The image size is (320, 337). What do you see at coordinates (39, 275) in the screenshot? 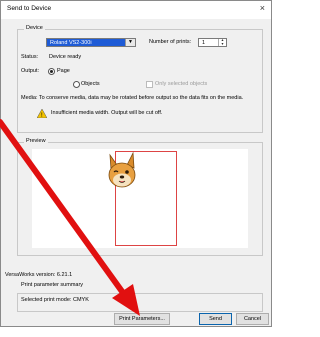
I see `version-text: VersaWorks version: 6.21.1` at bounding box center [39, 275].